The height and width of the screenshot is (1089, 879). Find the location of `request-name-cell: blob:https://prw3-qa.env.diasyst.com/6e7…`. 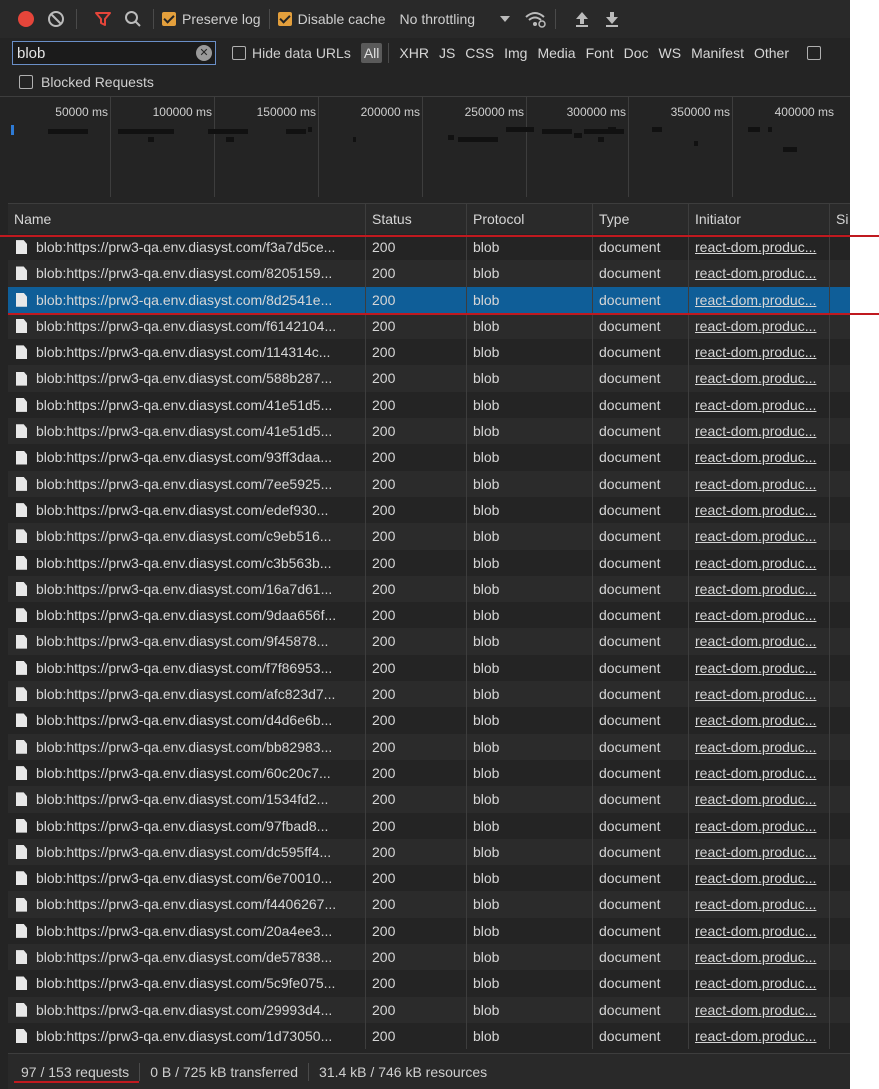

request-name-cell: blob:https://prw3-qa.env.diasyst.com/6e7… is located at coordinates (187, 878).